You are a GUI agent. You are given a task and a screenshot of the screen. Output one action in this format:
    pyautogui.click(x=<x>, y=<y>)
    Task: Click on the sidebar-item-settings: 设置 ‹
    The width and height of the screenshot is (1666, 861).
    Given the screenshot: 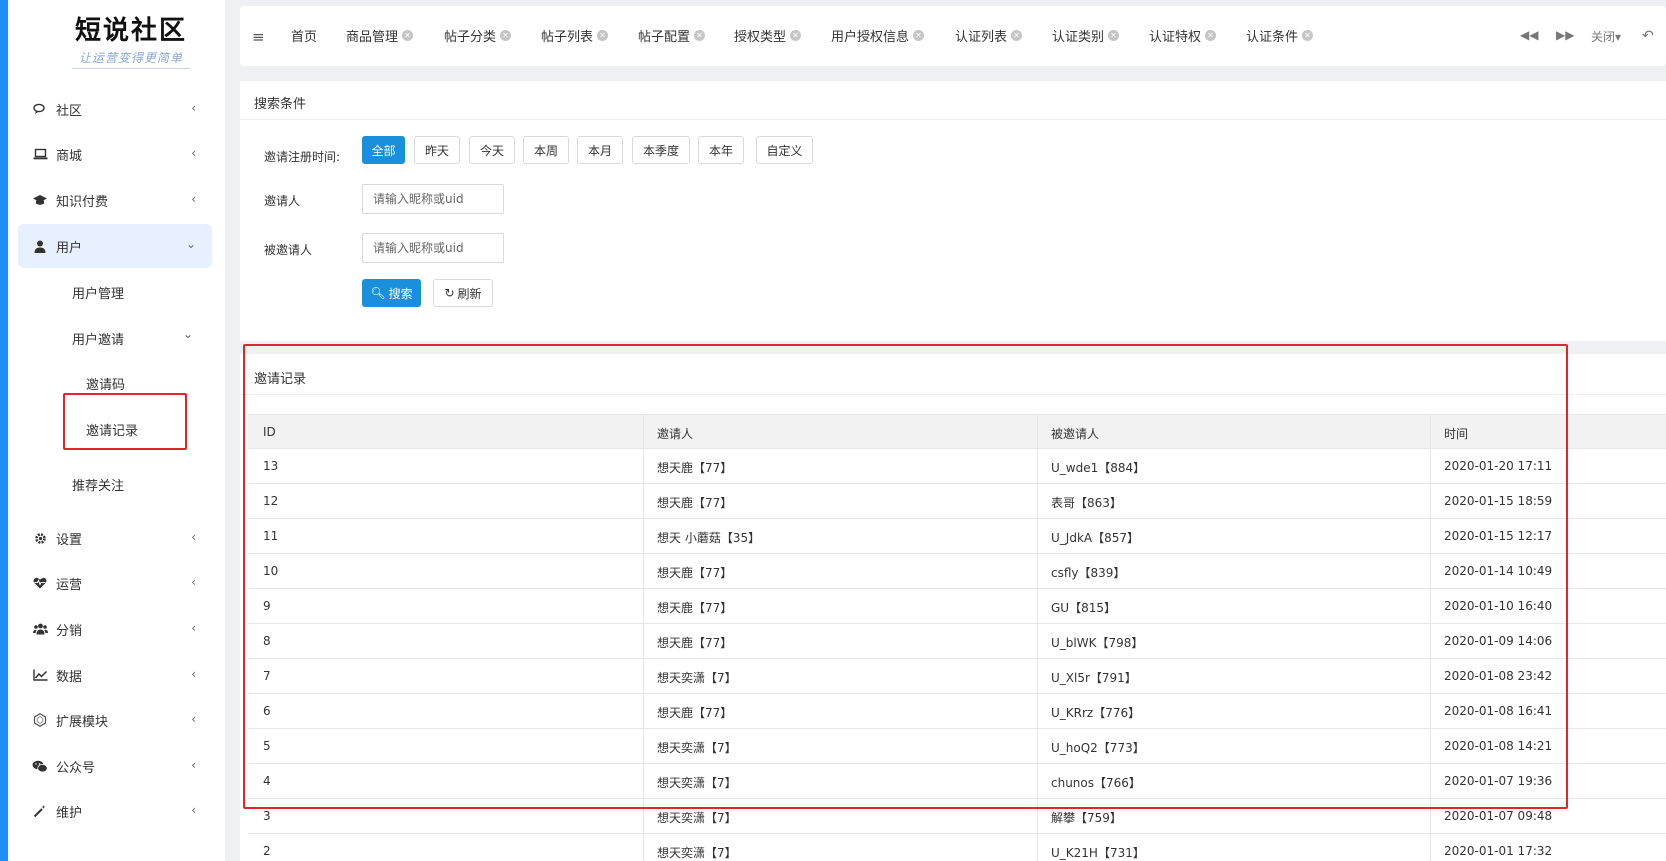 What is the action you would take?
    pyautogui.click(x=115, y=538)
    